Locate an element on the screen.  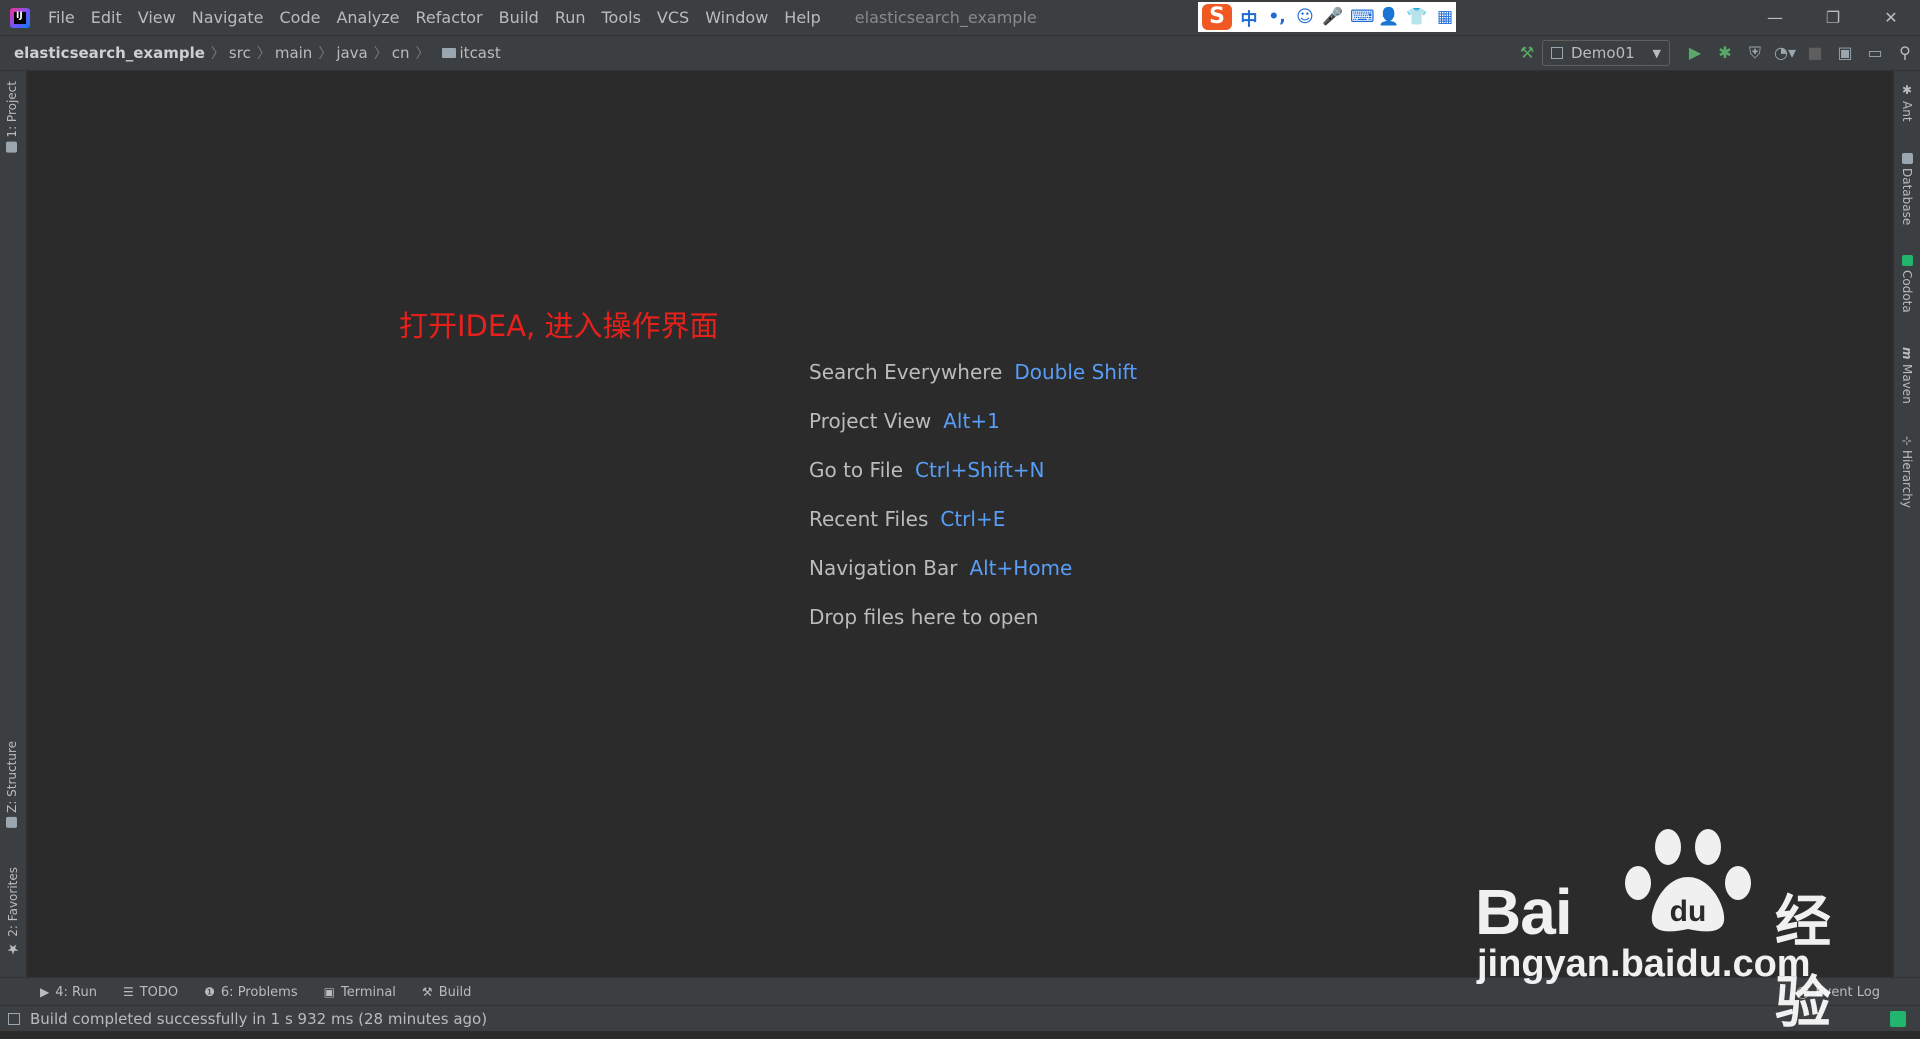
hint-search-everywhere: Search Everywhere Double Shift is located at coordinates (973, 384).